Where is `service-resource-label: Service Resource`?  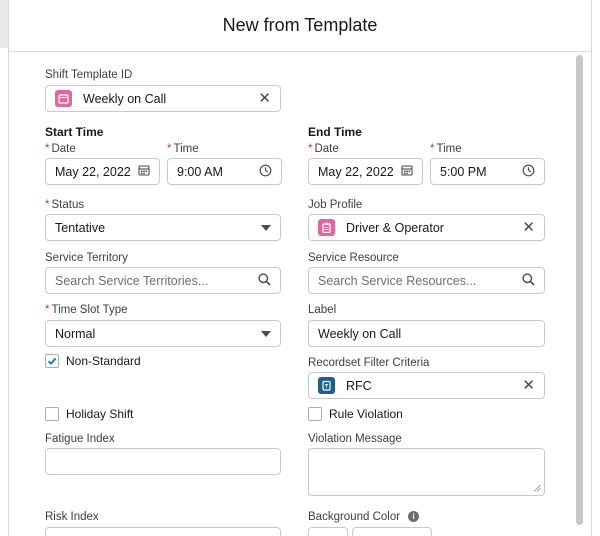 service-resource-label: Service Resource is located at coordinates (353, 258).